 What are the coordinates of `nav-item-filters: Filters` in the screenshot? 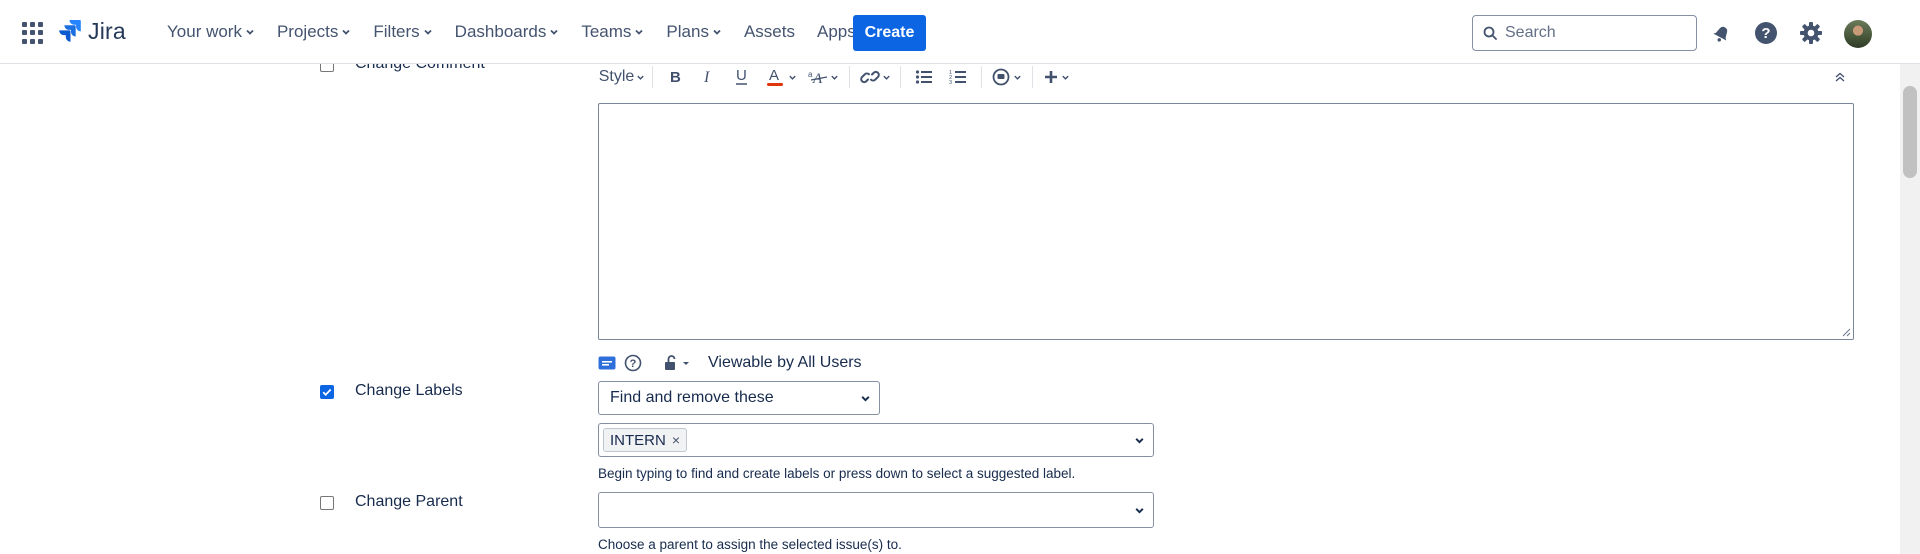 It's located at (402, 32).